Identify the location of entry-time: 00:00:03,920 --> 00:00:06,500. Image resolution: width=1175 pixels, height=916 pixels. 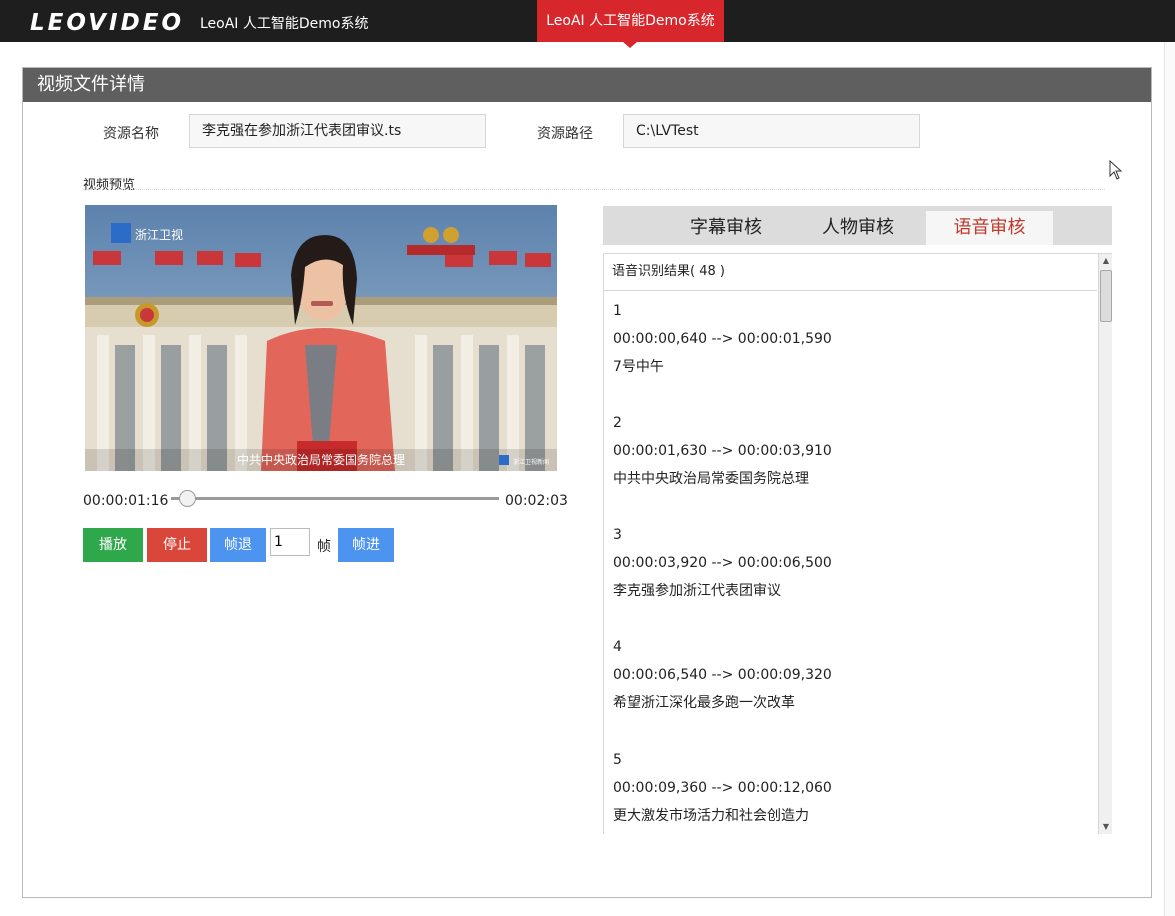
(722, 563).